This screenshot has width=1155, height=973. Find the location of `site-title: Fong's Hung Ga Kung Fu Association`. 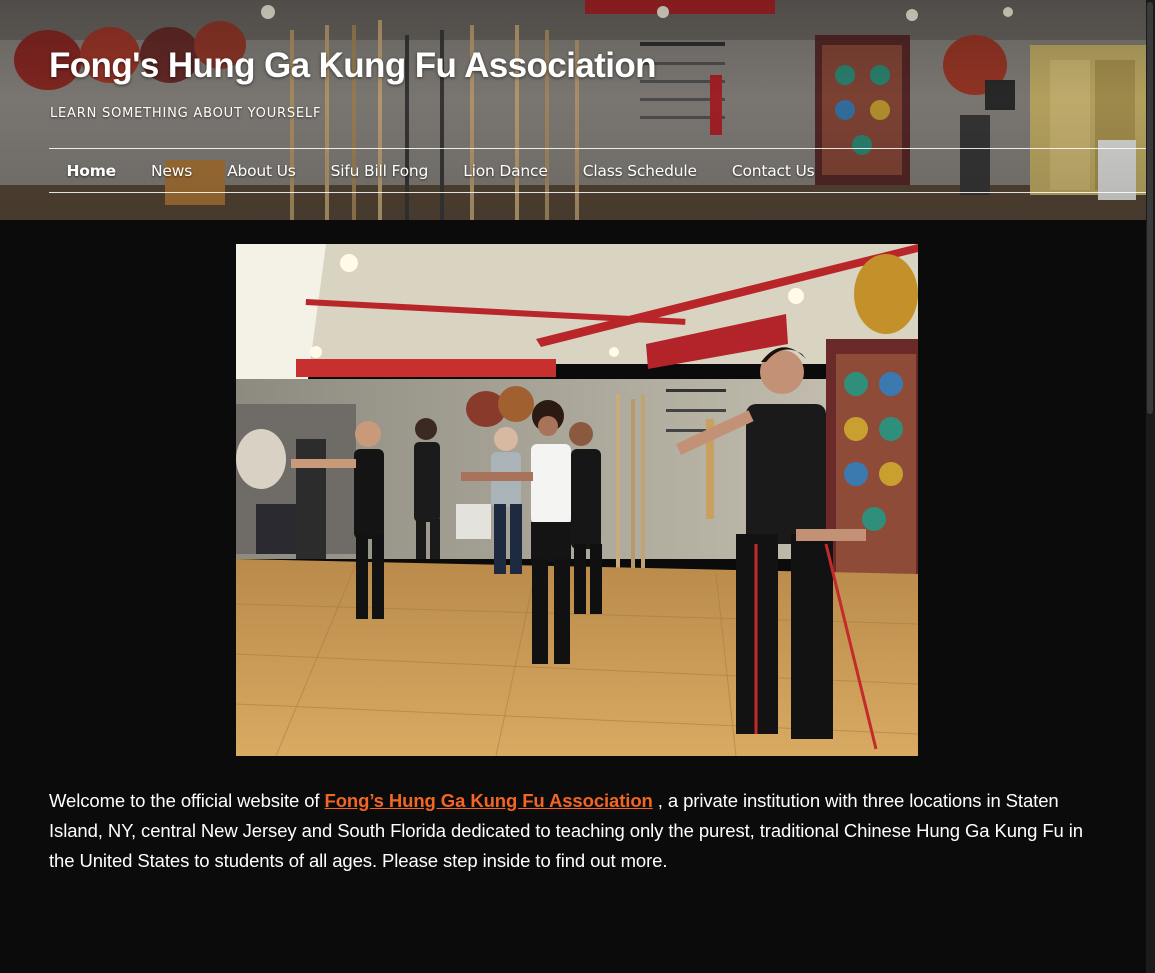

site-title: Fong's Hung Ga Kung Fu Association is located at coordinates (352, 66).